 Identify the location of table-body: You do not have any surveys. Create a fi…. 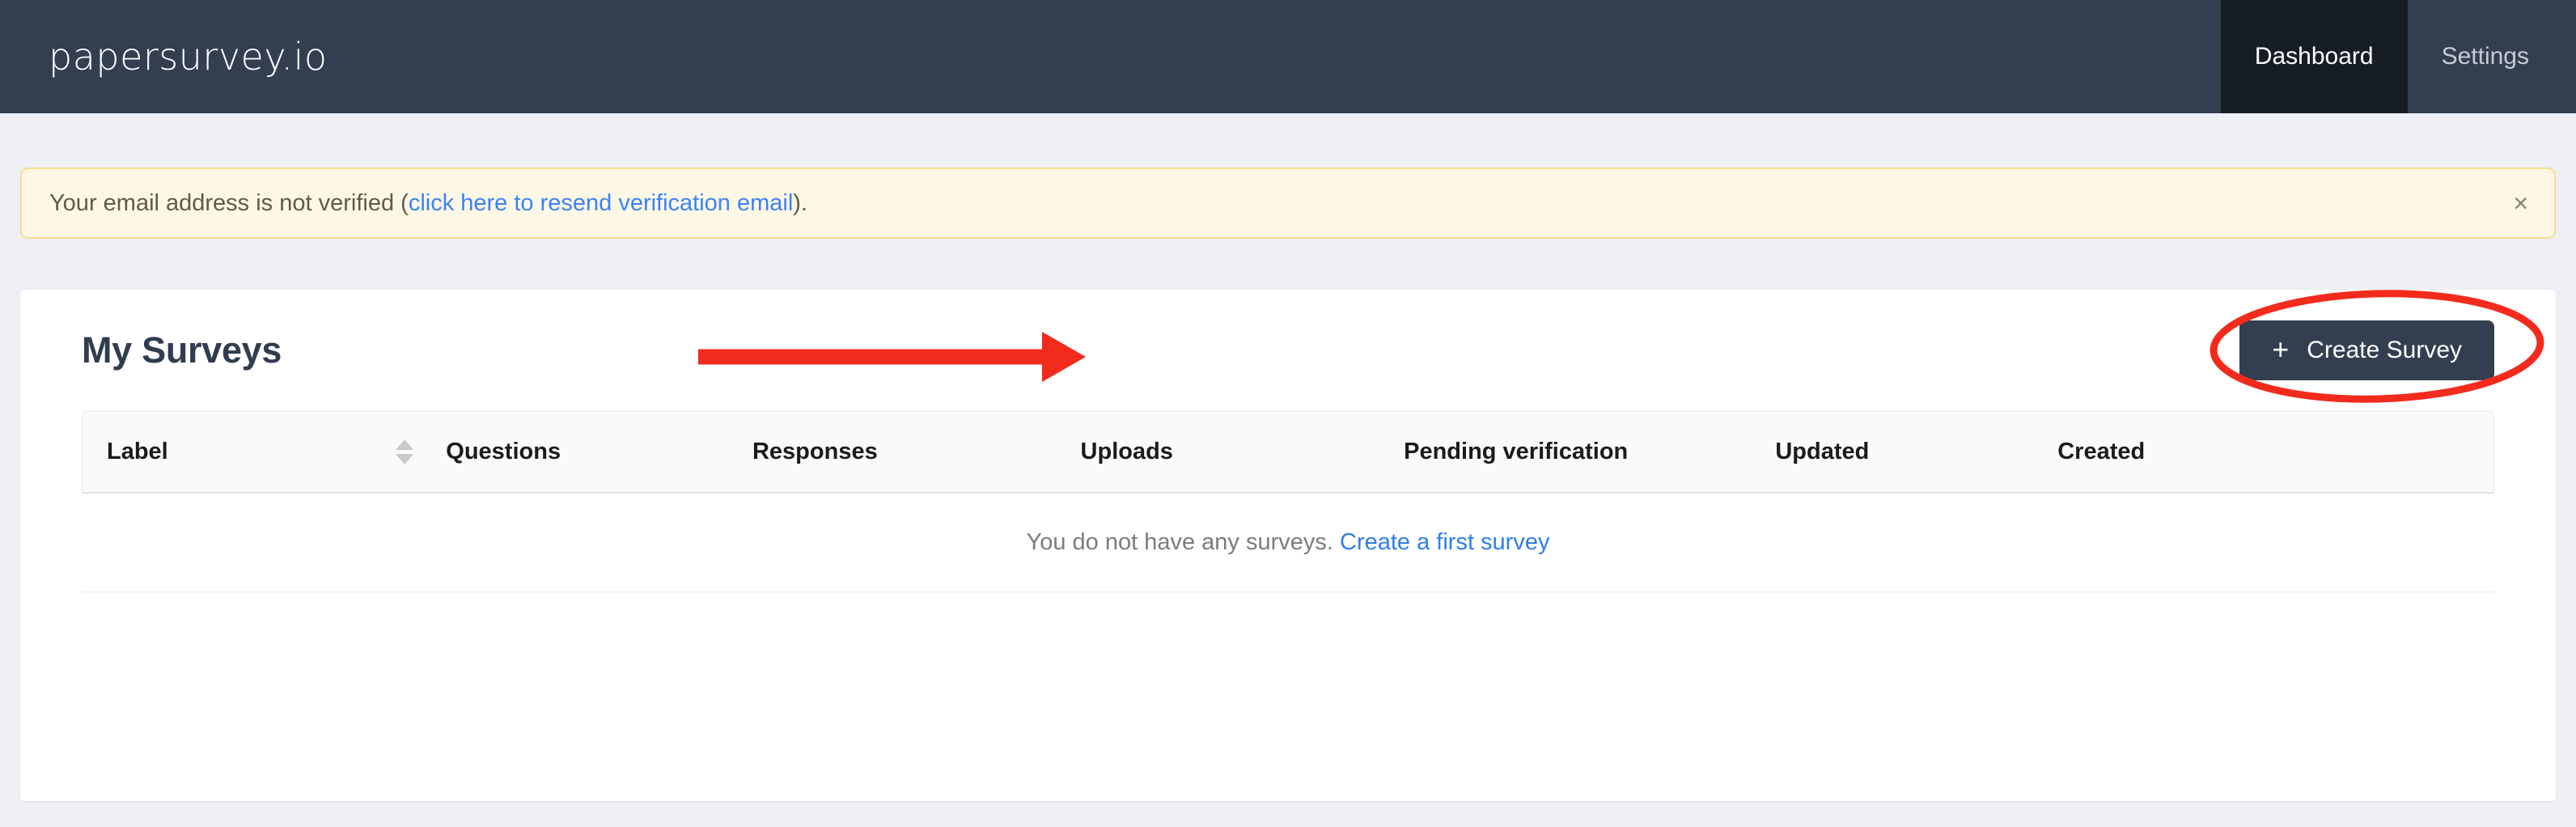
(1288, 543).